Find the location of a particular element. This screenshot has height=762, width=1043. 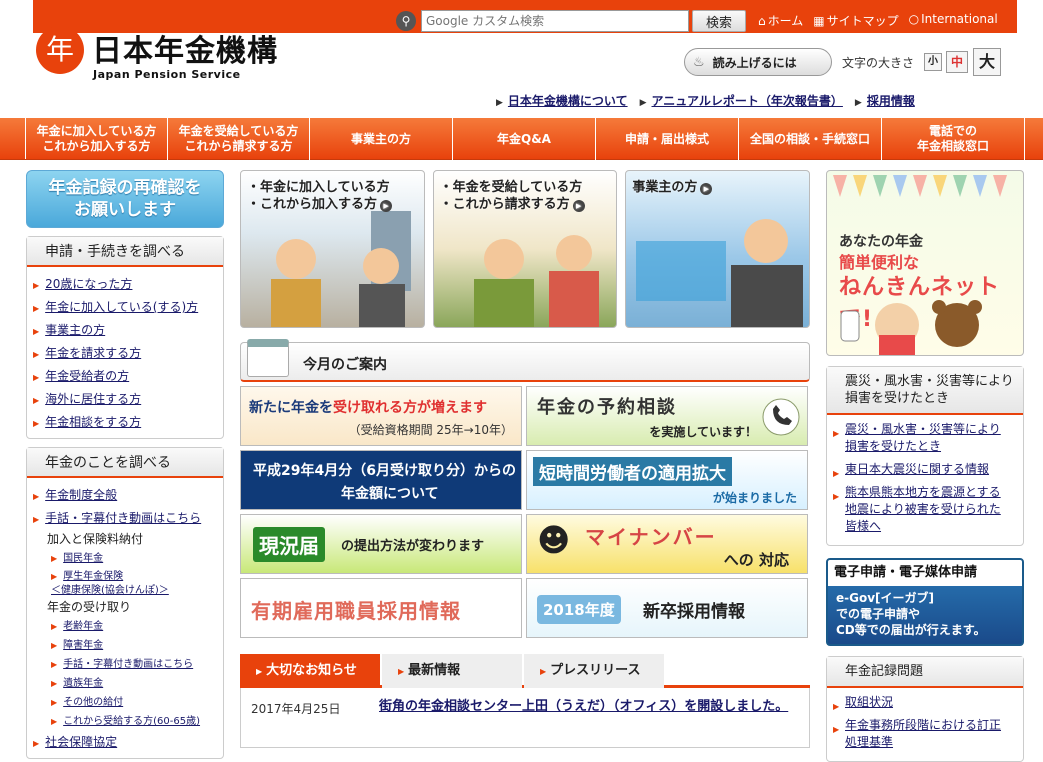

gnav-receiving: 年金を受給している方 これから請求する方 is located at coordinates (239, 139).